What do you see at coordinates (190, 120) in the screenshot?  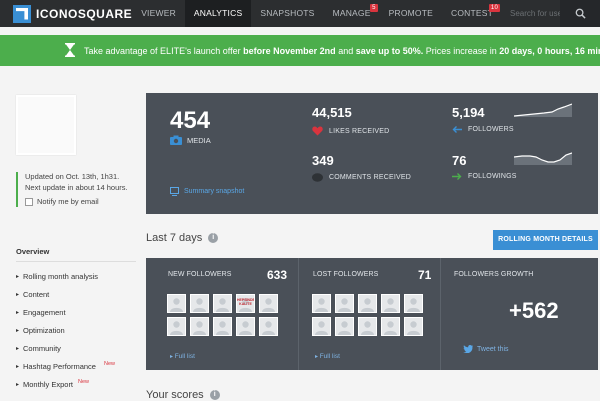 I see `media-count: 454` at bounding box center [190, 120].